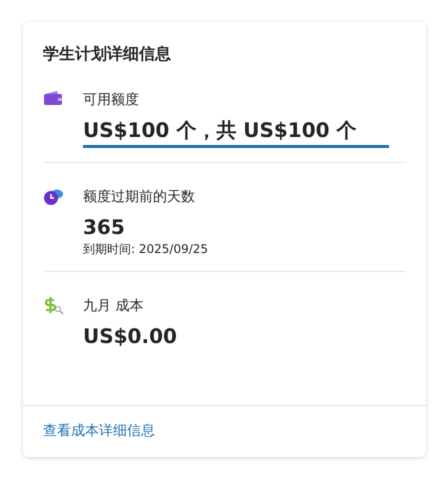 The height and width of the screenshot is (477, 446). What do you see at coordinates (220, 130) in the screenshot?
I see `metric-value: US$100 个，共 US$100 个` at bounding box center [220, 130].